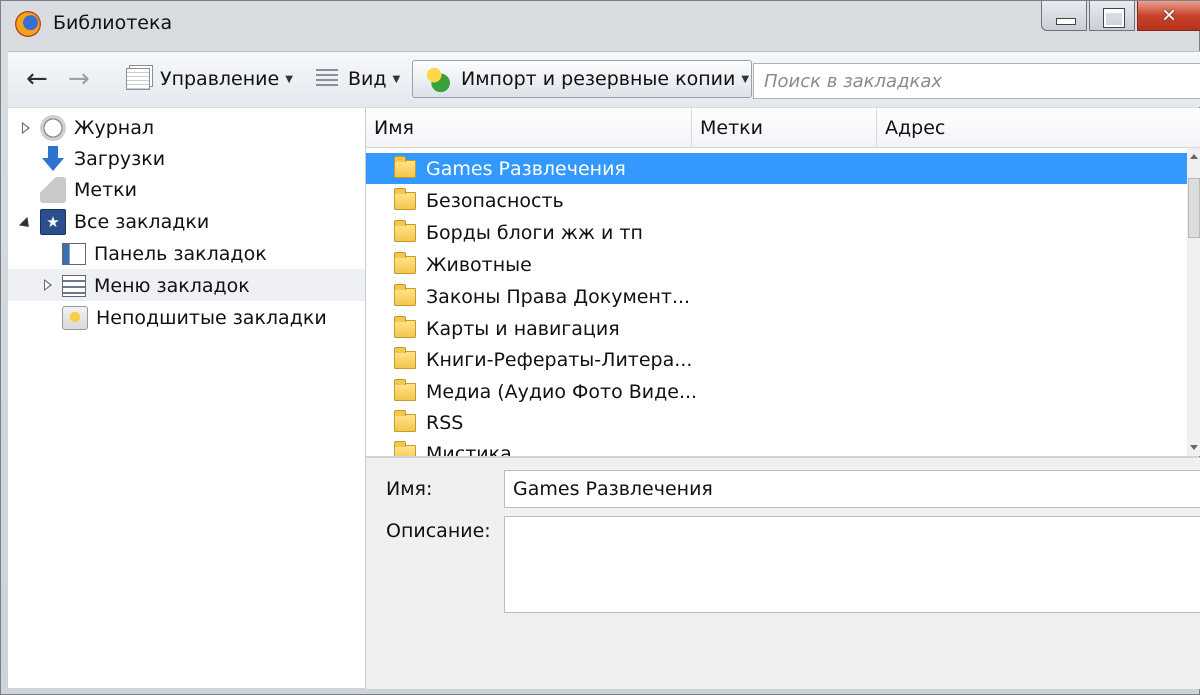 The image size is (1200, 695). I want to click on back-arrow-icon: ←, so click(37, 79).